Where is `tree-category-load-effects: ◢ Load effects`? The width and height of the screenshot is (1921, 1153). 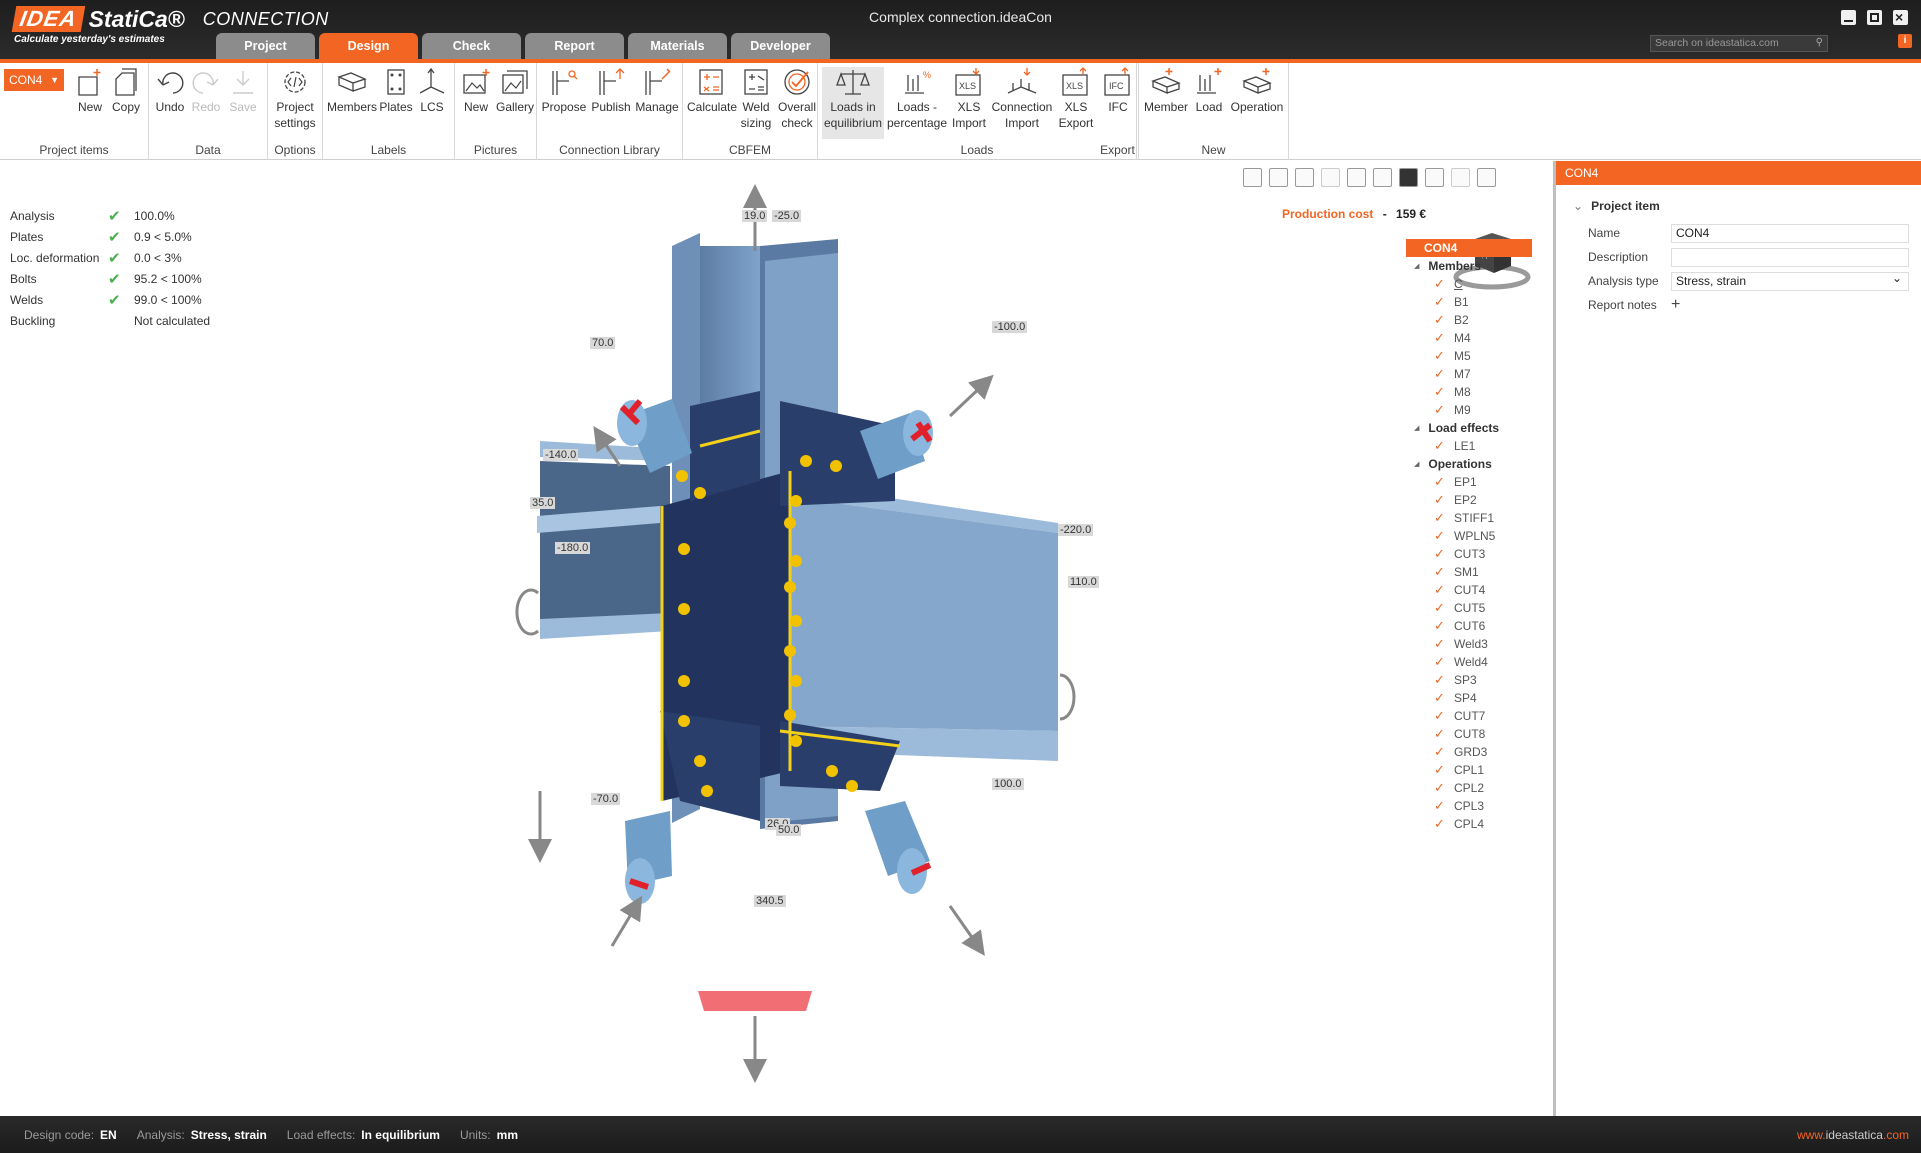 tree-category-load-effects: ◢ Load effects is located at coordinates (1469, 428).